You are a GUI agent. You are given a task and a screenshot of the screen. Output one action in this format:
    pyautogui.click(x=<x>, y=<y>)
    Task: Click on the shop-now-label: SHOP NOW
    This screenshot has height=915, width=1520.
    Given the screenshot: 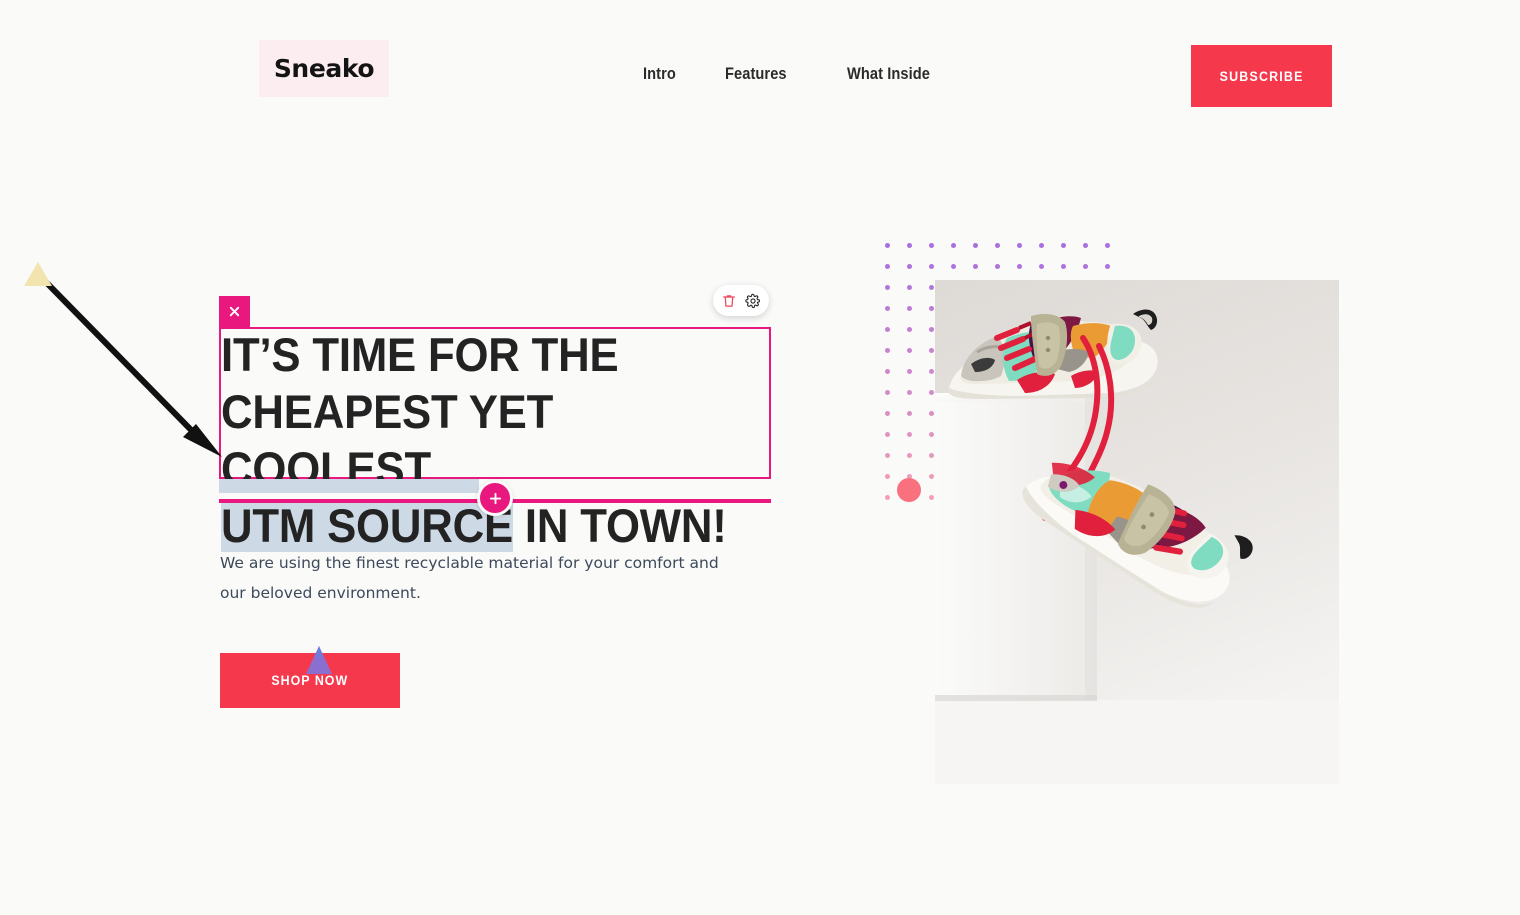 What is the action you would take?
    pyautogui.click(x=310, y=680)
    